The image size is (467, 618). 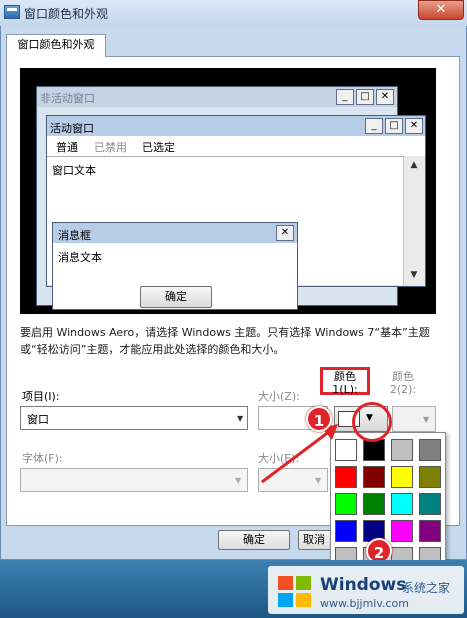 I want to click on tab-window-color: 窗口颜色和外观, so click(x=56, y=45).